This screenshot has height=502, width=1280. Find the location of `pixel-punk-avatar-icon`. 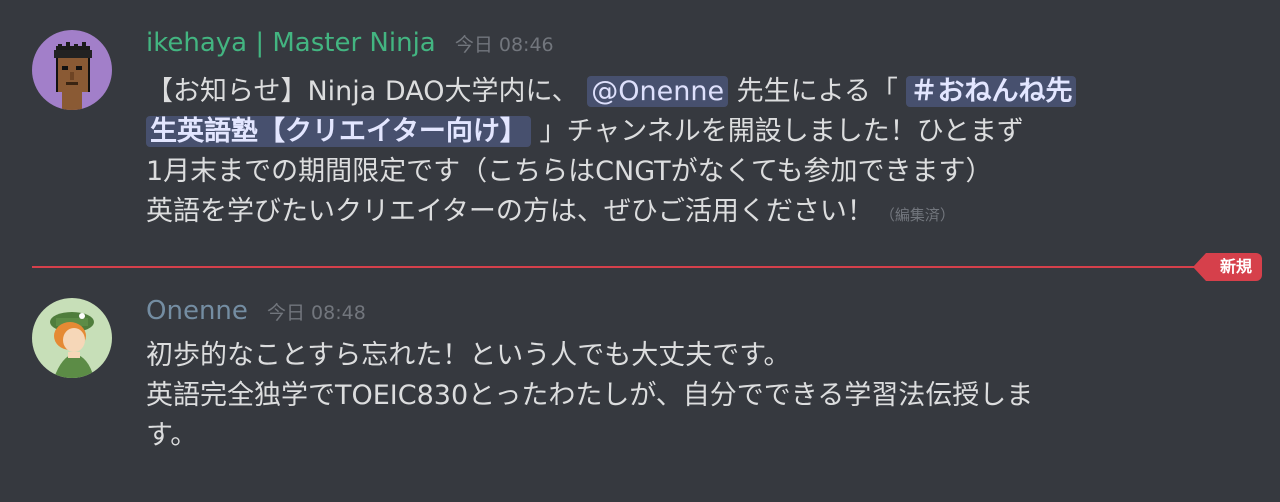

pixel-punk-avatar-icon is located at coordinates (72, 70).